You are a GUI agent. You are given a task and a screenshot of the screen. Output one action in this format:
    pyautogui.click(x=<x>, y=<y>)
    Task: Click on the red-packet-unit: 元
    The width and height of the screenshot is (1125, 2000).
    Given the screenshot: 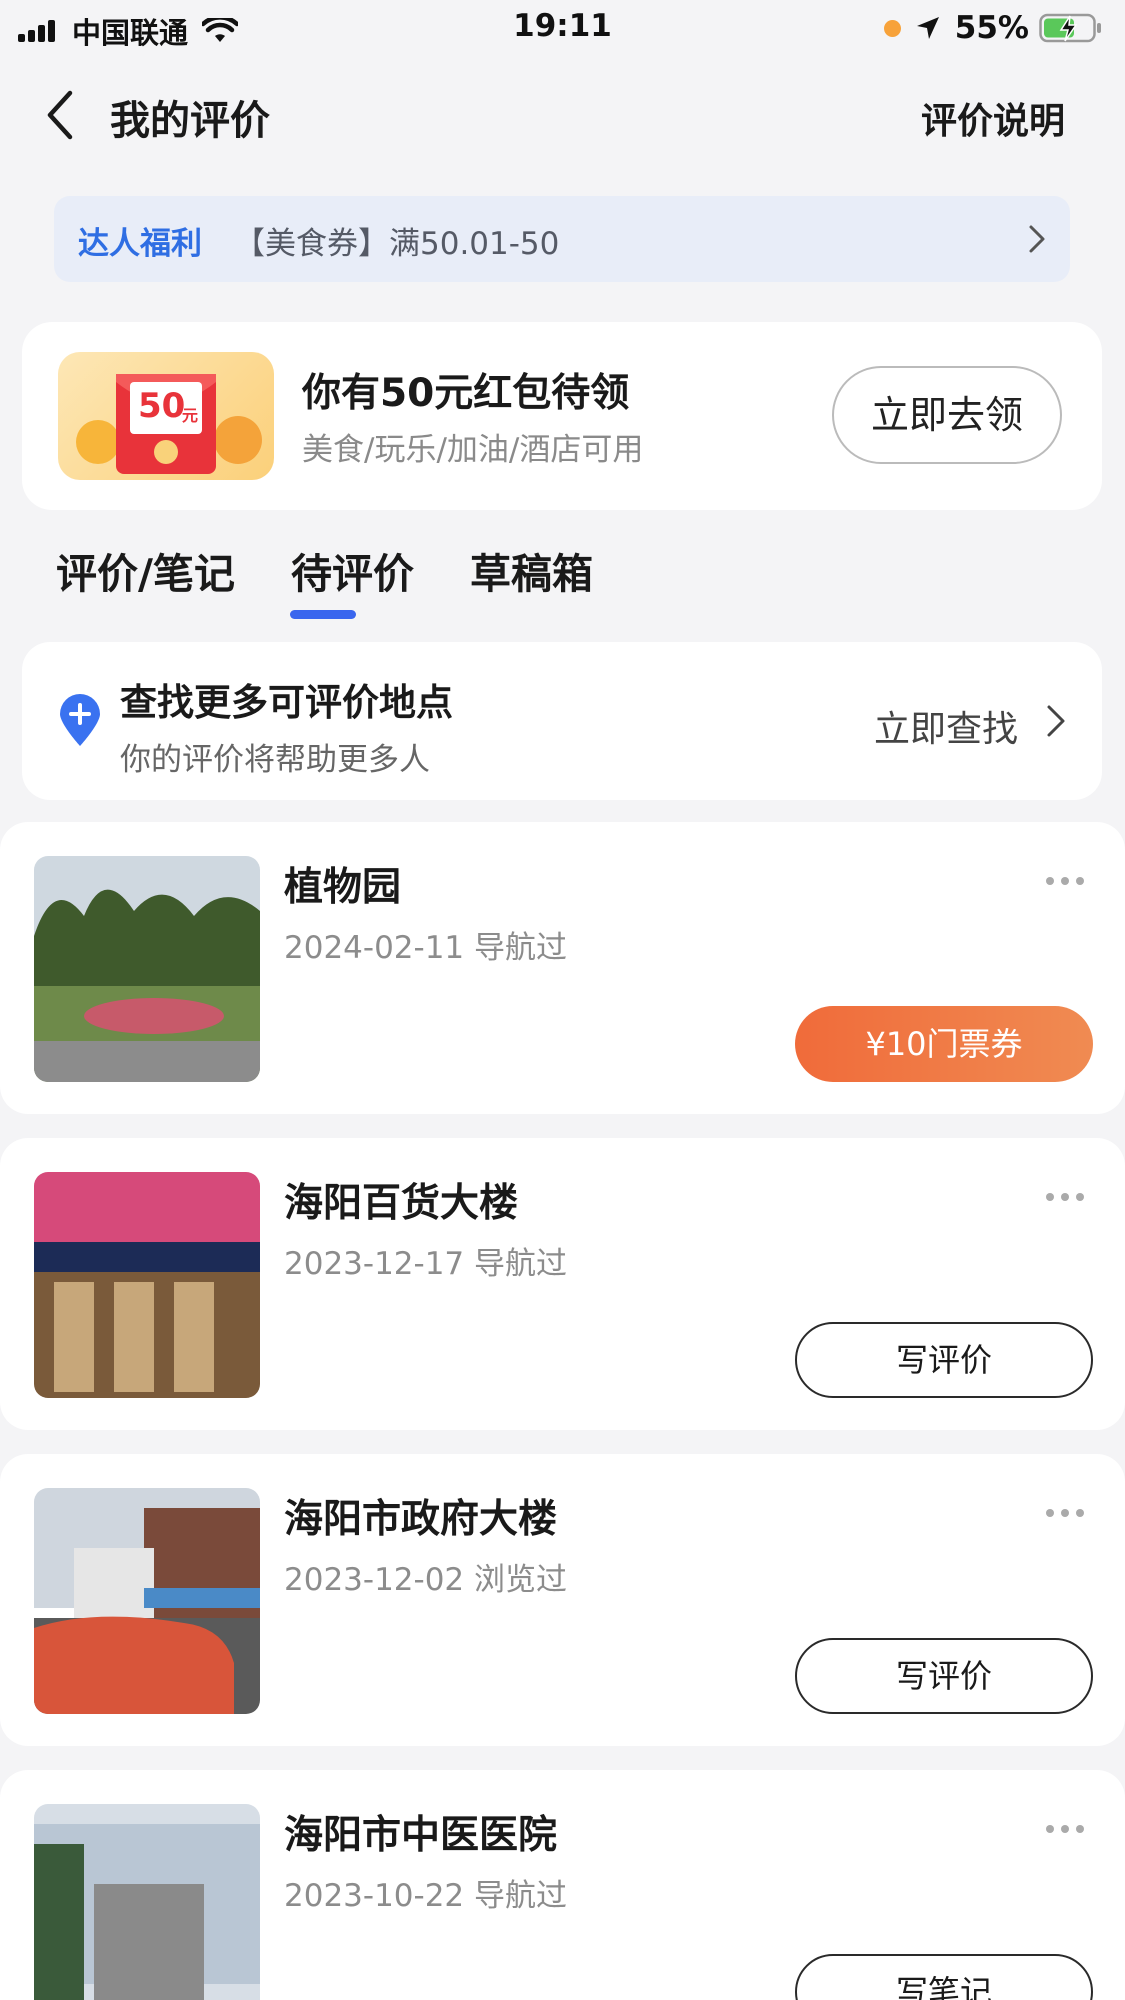 What is the action you would take?
    pyautogui.click(x=190, y=415)
    